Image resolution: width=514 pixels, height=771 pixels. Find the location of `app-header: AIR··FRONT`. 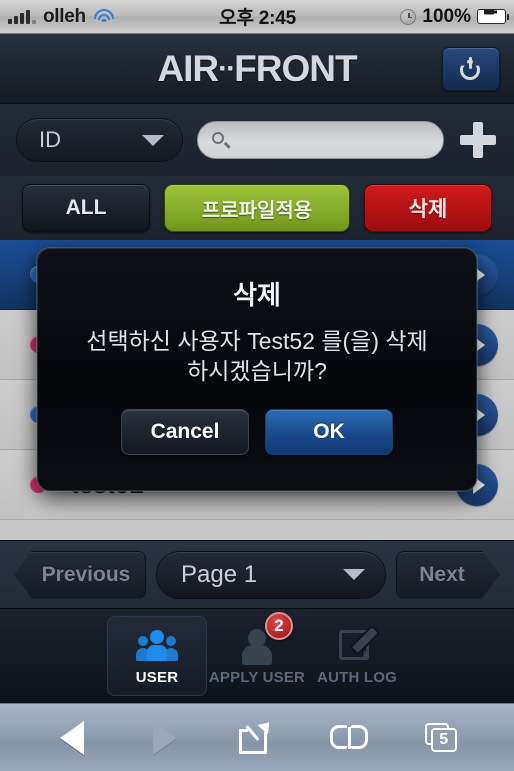

app-header: AIR··FRONT is located at coordinates (257, 69).